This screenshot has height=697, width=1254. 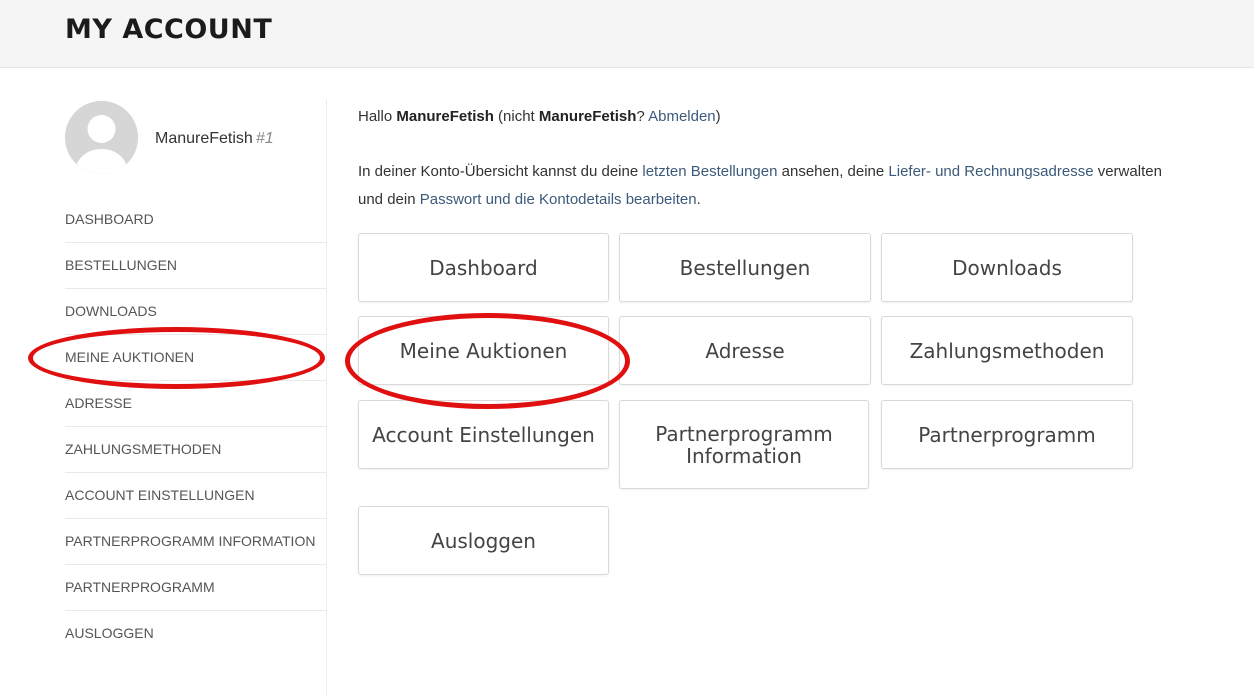 What do you see at coordinates (682, 116) in the screenshot?
I see `logout-link: Abmelden` at bounding box center [682, 116].